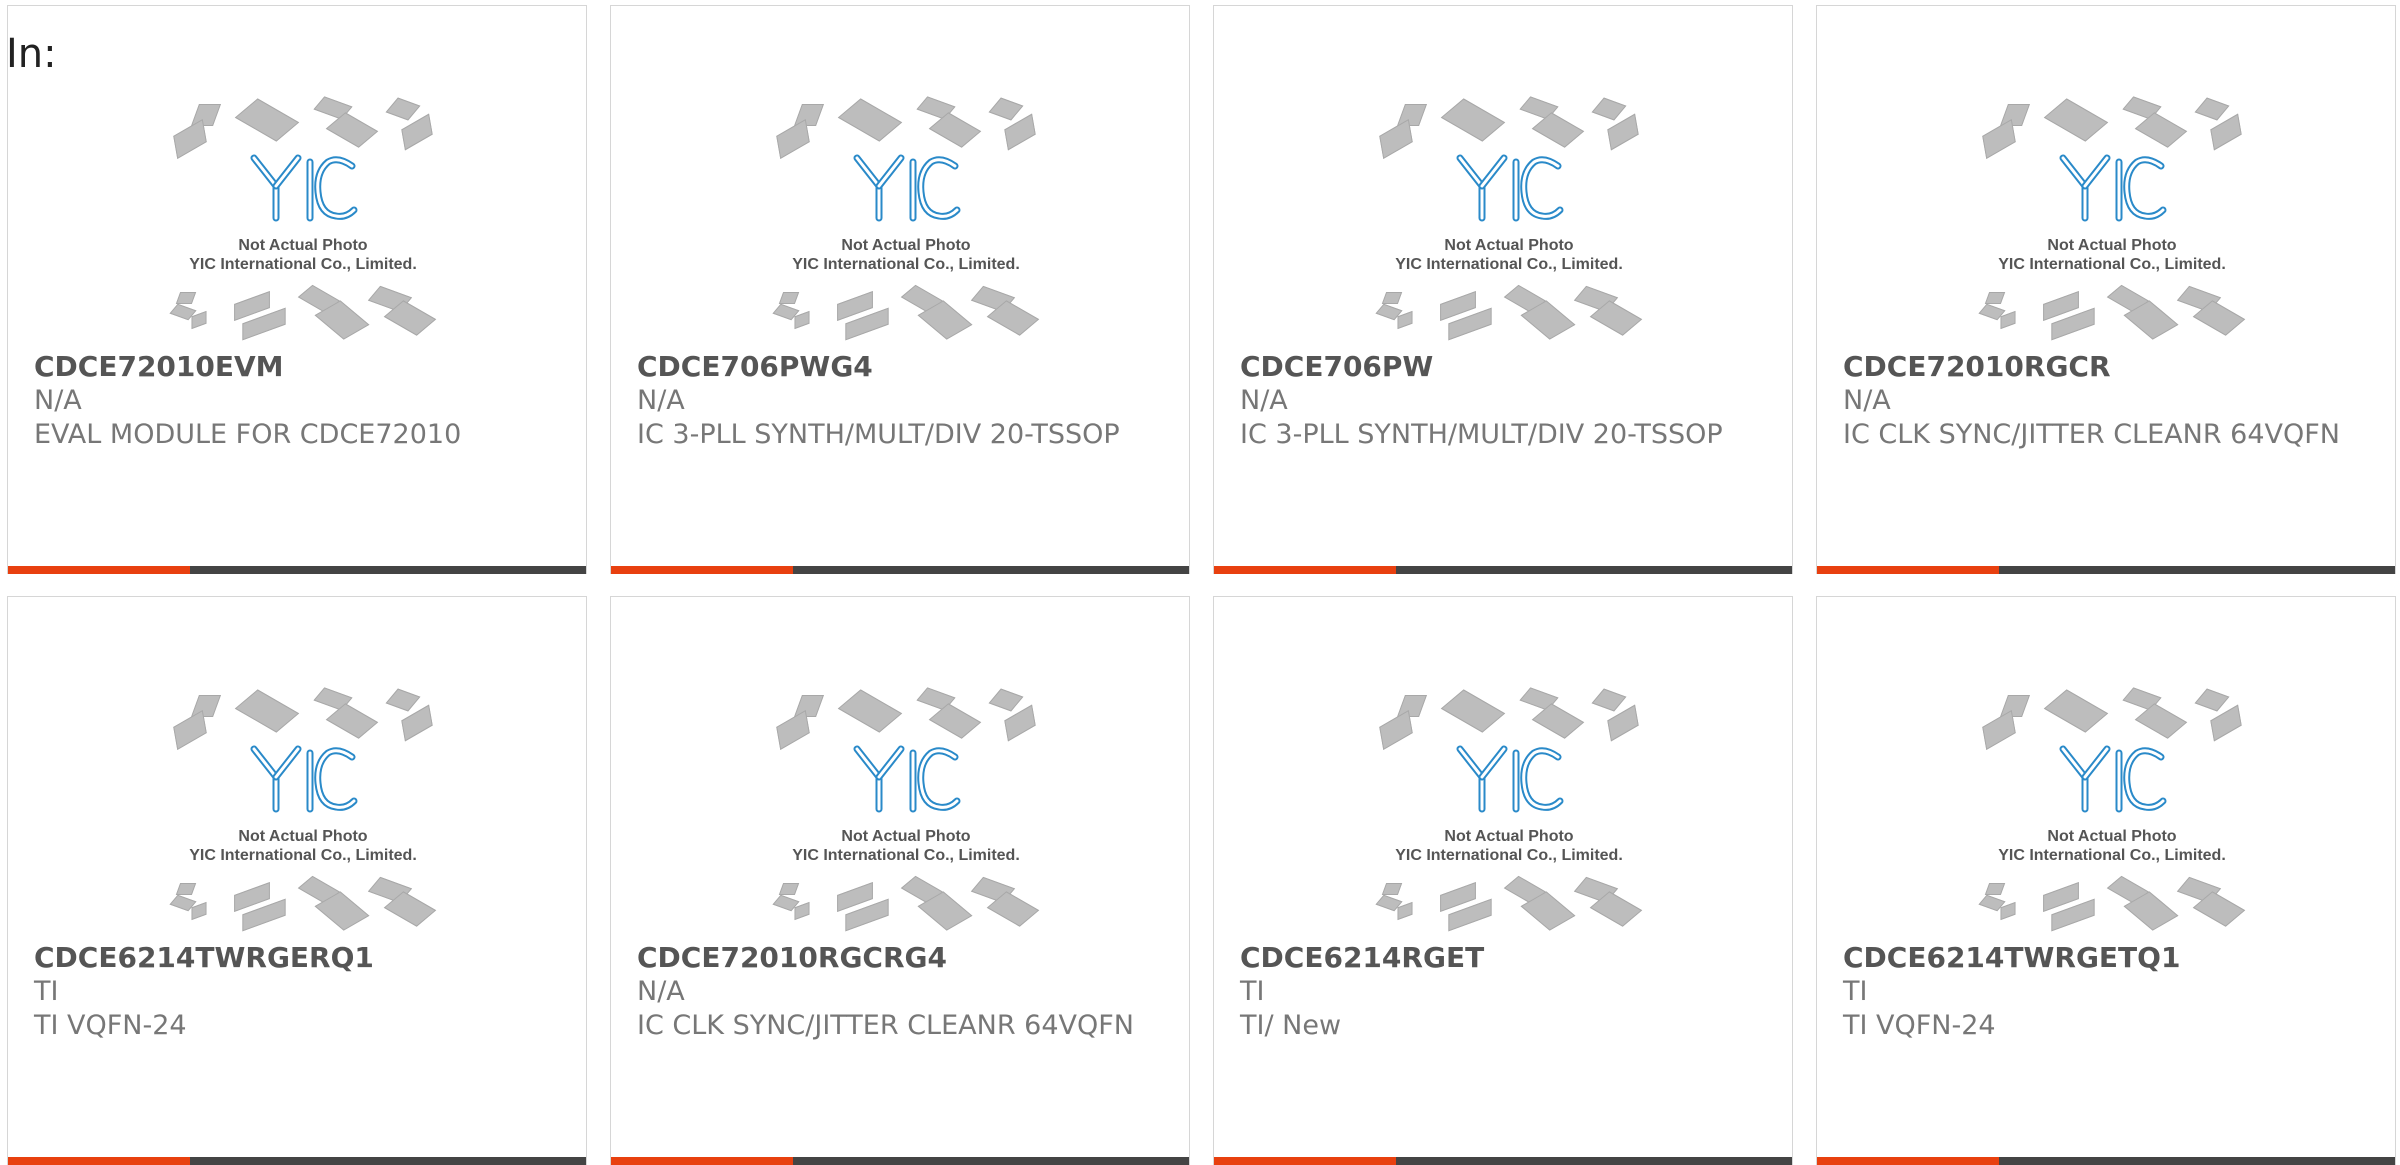  I want to click on part-number: CDCE72010RGCRG4, so click(897, 958).